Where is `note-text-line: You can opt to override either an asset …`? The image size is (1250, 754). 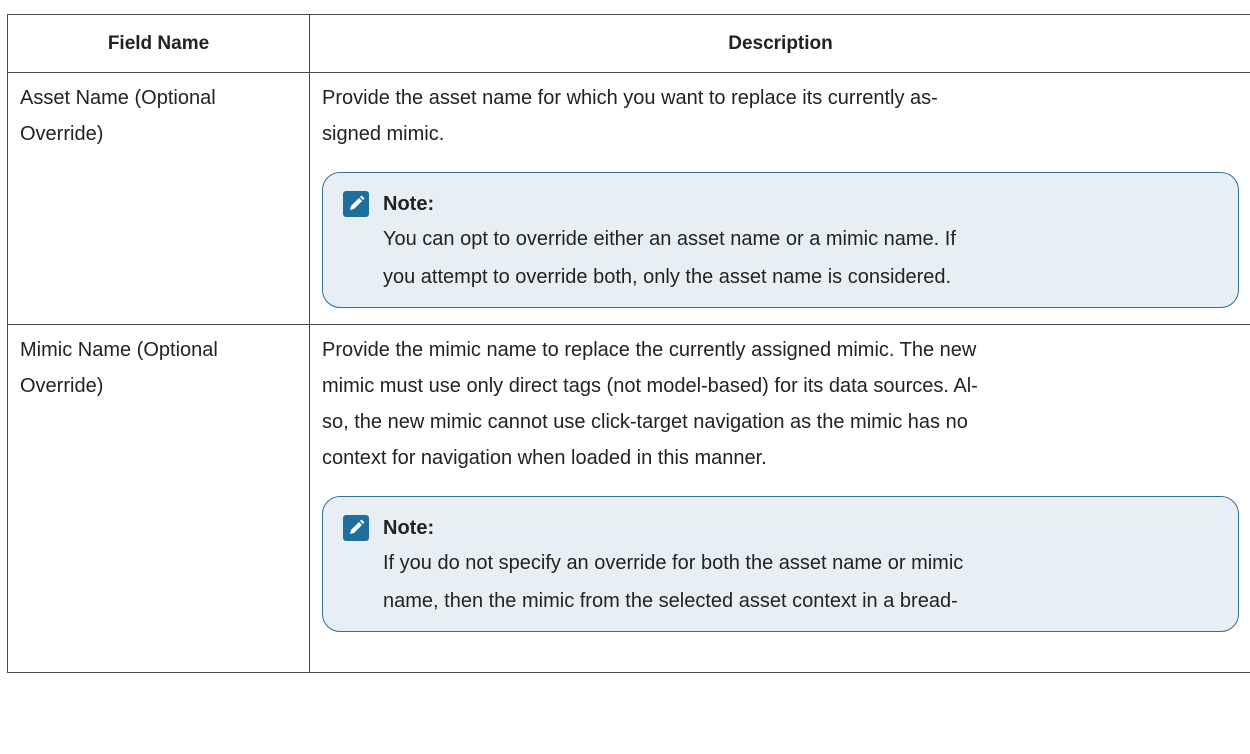
note-text-line: You can opt to override either an asset … is located at coordinates (669, 239).